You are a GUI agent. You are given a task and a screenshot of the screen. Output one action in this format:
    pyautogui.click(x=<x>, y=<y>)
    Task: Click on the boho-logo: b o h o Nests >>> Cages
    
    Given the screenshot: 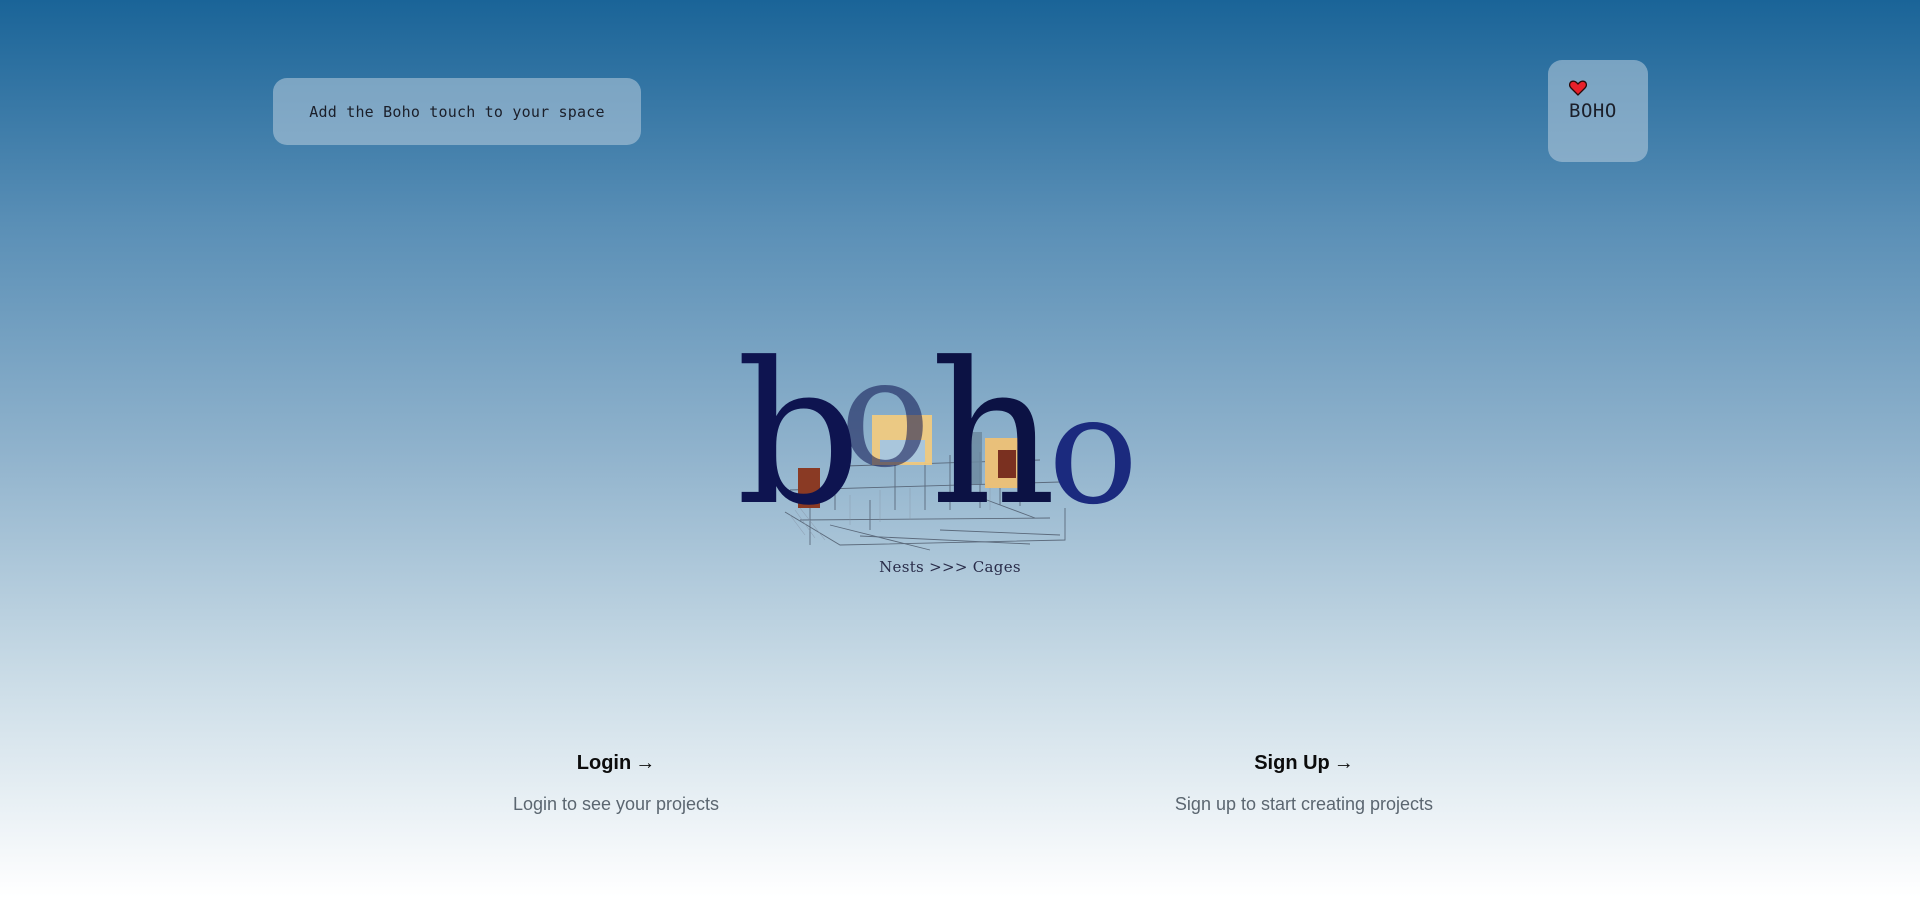 What is the action you would take?
    pyautogui.click(x=950, y=465)
    